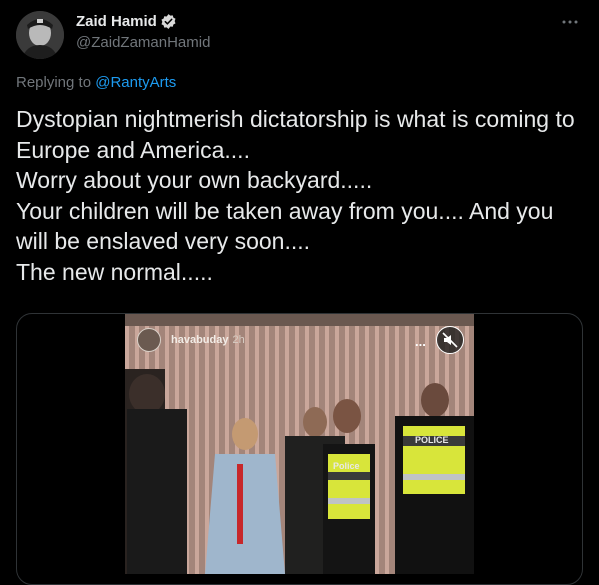 The height and width of the screenshot is (585, 599). I want to click on verified-badge-icon, so click(168, 21).